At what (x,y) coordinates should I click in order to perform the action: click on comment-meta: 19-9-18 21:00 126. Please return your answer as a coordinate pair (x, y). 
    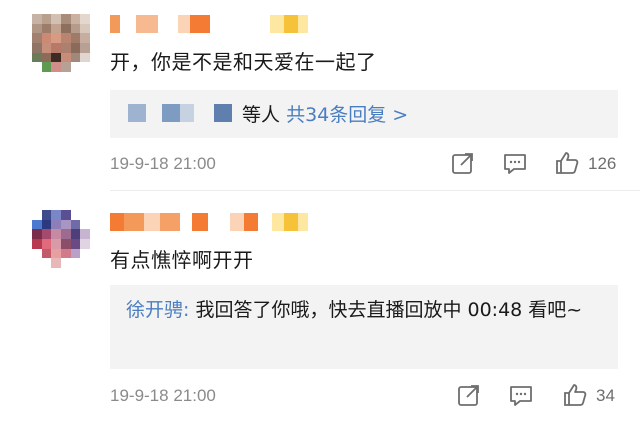
    Looking at the image, I should click on (365, 165).